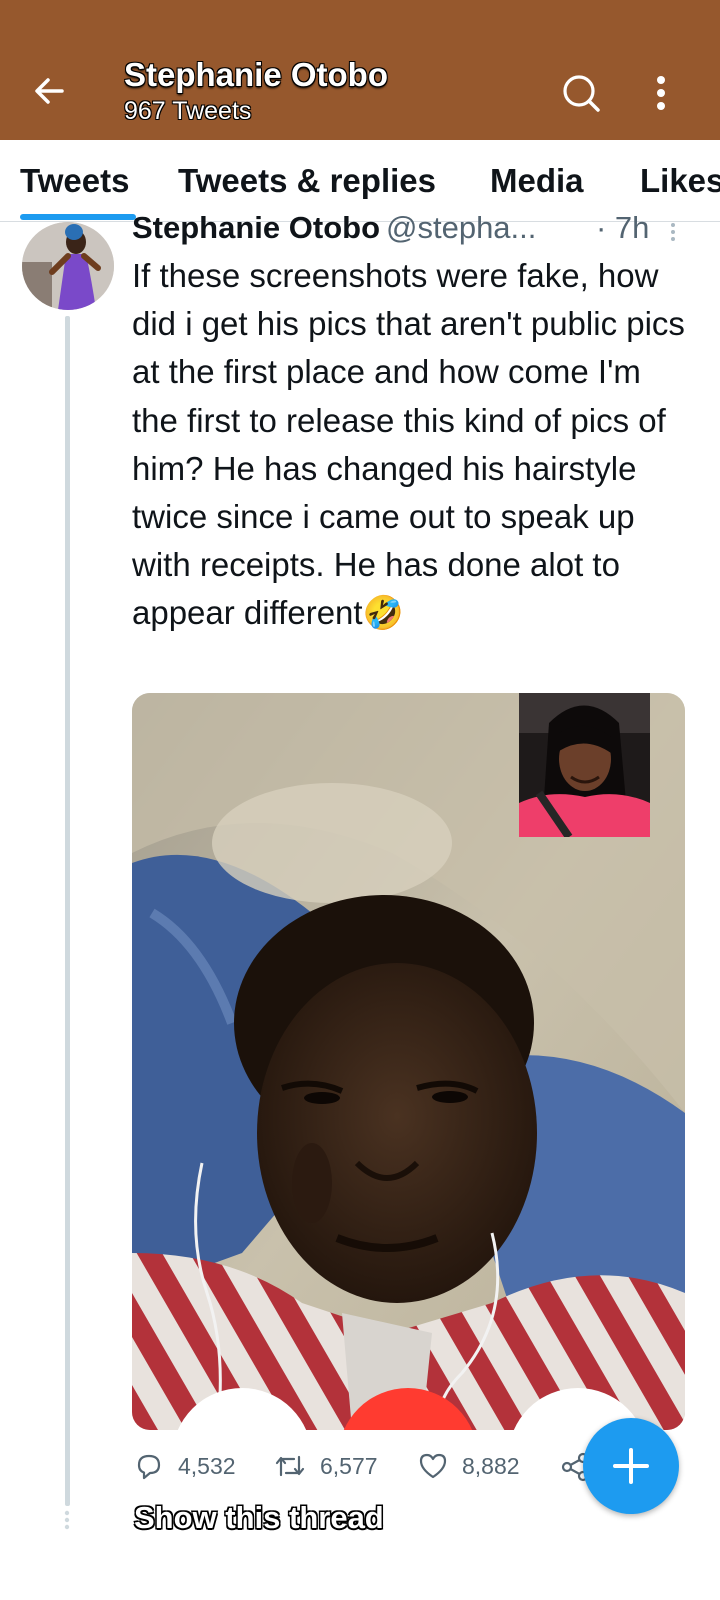 The image size is (720, 1600). I want to click on search-icon, so click(581, 93).